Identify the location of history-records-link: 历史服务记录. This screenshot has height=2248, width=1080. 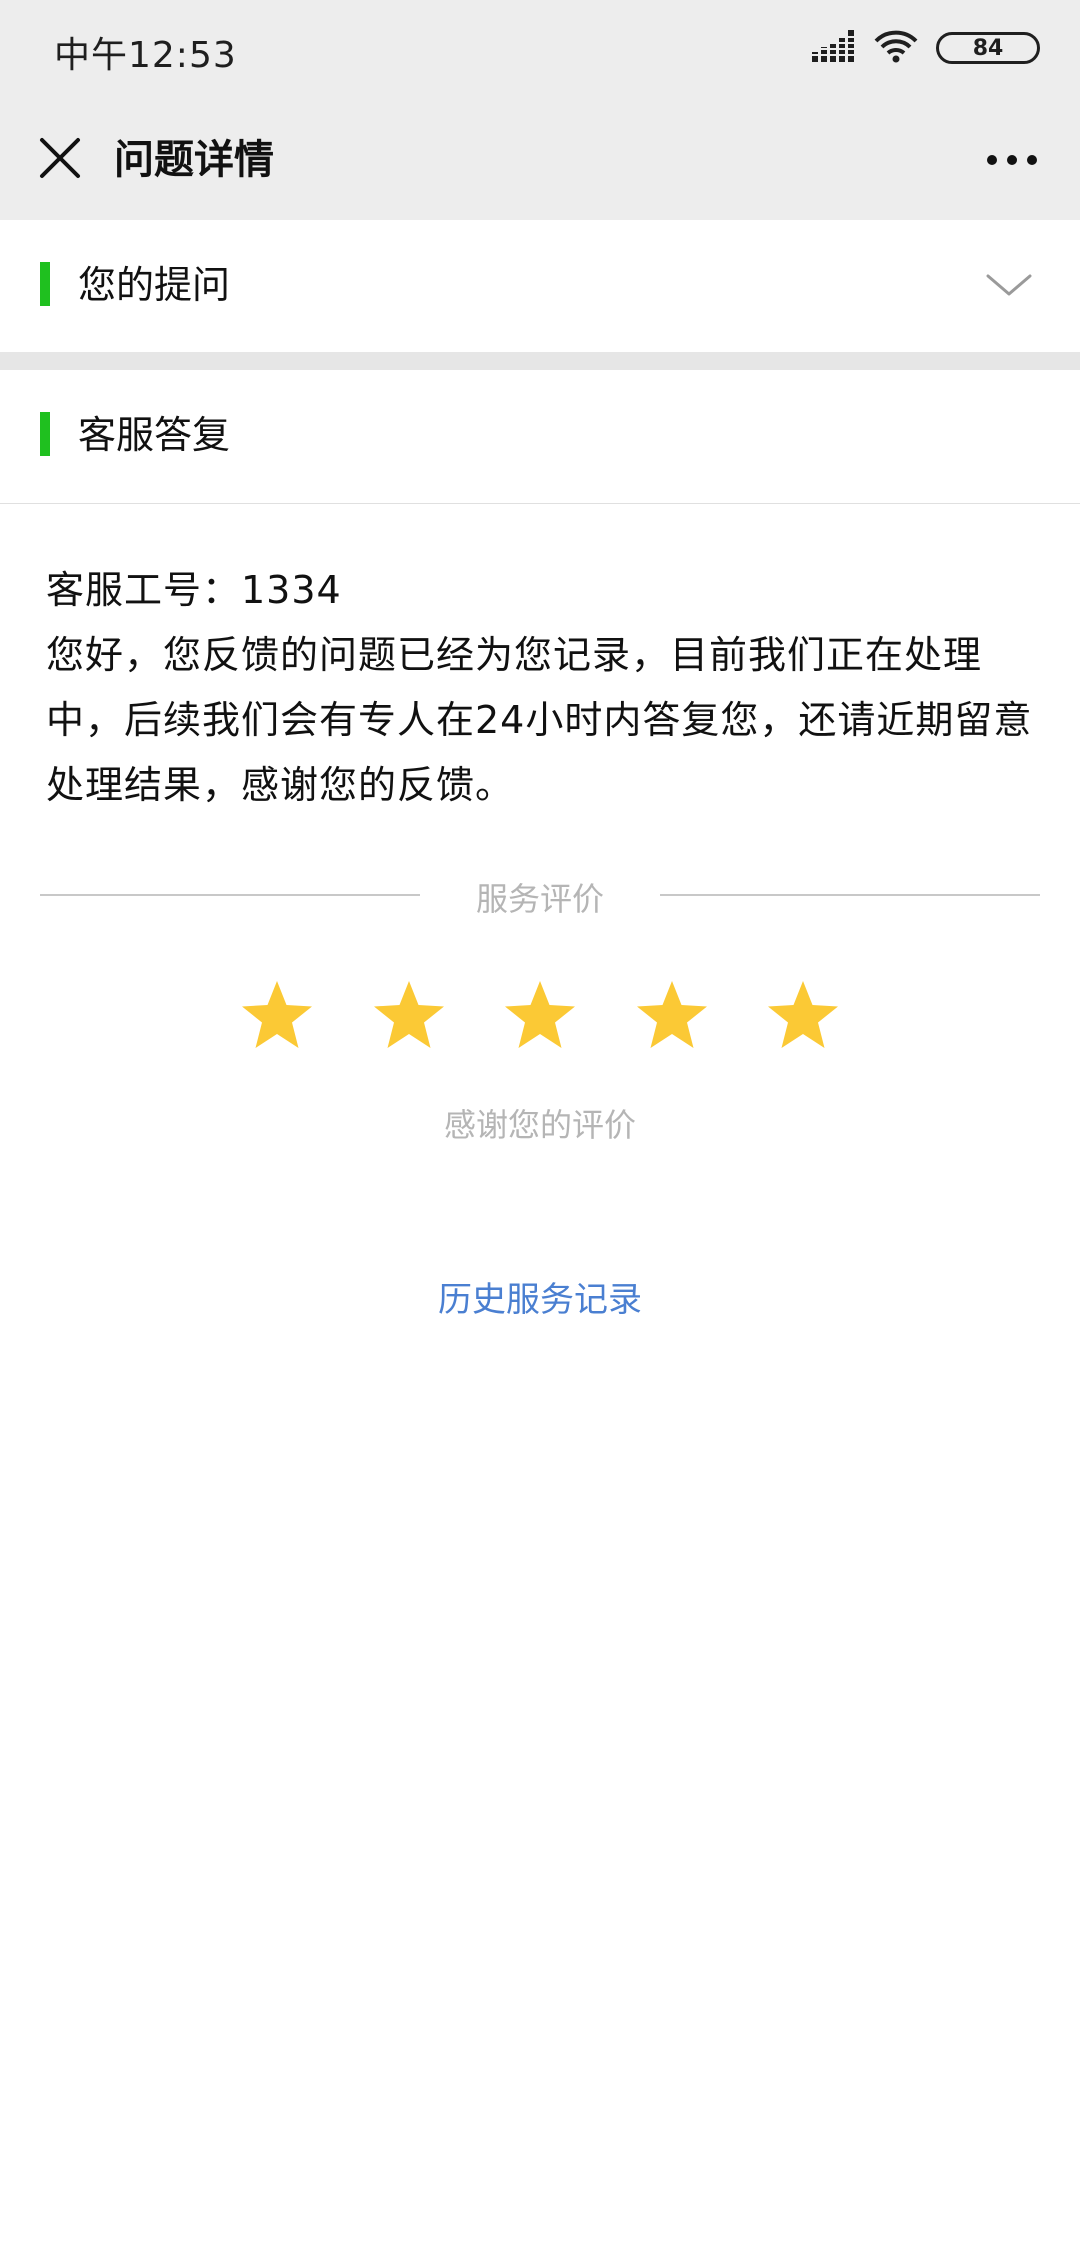
(540, 1296).